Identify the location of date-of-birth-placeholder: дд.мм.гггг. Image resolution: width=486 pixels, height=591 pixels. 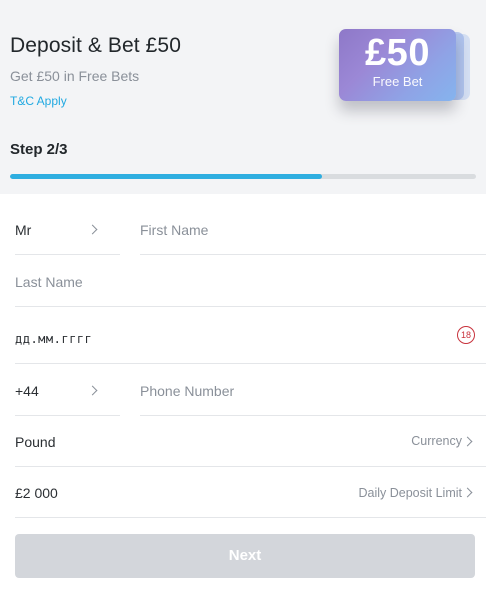
(54, 339).